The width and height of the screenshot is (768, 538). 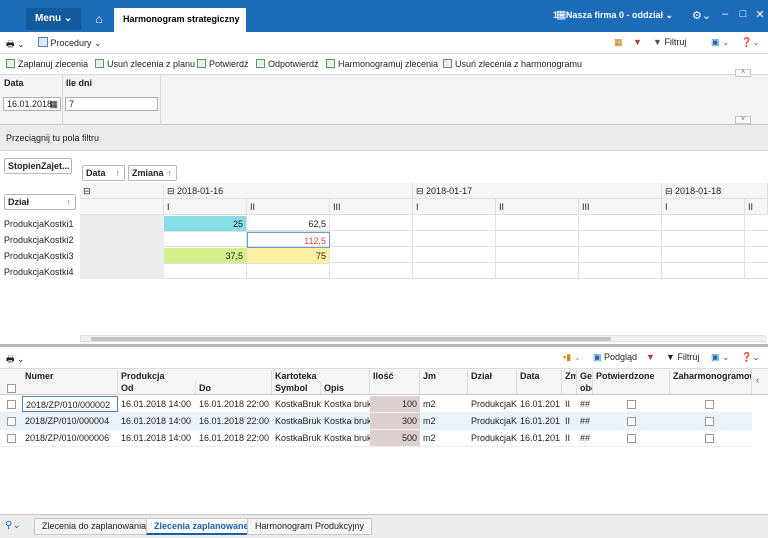 What do you see at coordinates (613, 15) in the screenshot?
I see `firm-selector: 1 - Nasza firma 0 - oddział ⌄` at bounding box center [613, 15].